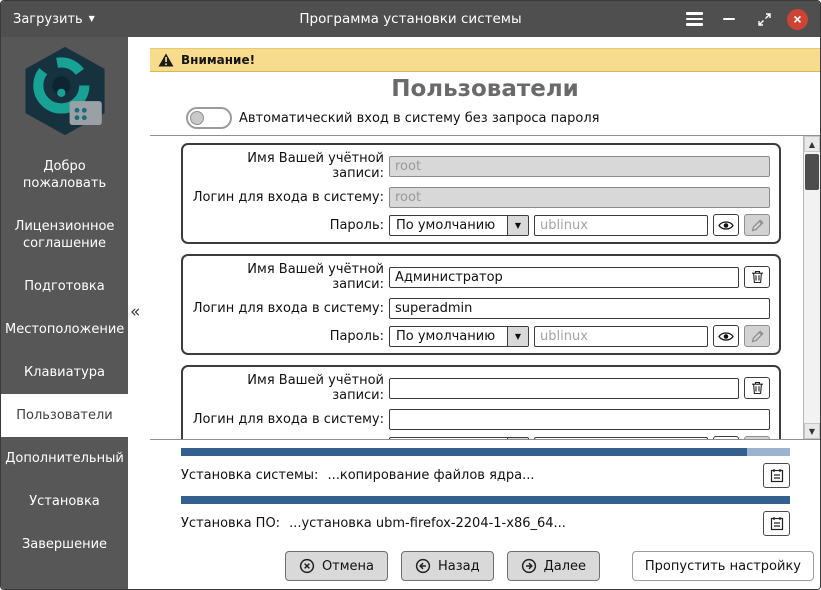 The width and height of the screenshot is (821, 590). What do you see at coordinates (64, 372) in the screenshot?
I see `sidebar-item-keyboard: Клавиатура` at bounding box center [64, 372].